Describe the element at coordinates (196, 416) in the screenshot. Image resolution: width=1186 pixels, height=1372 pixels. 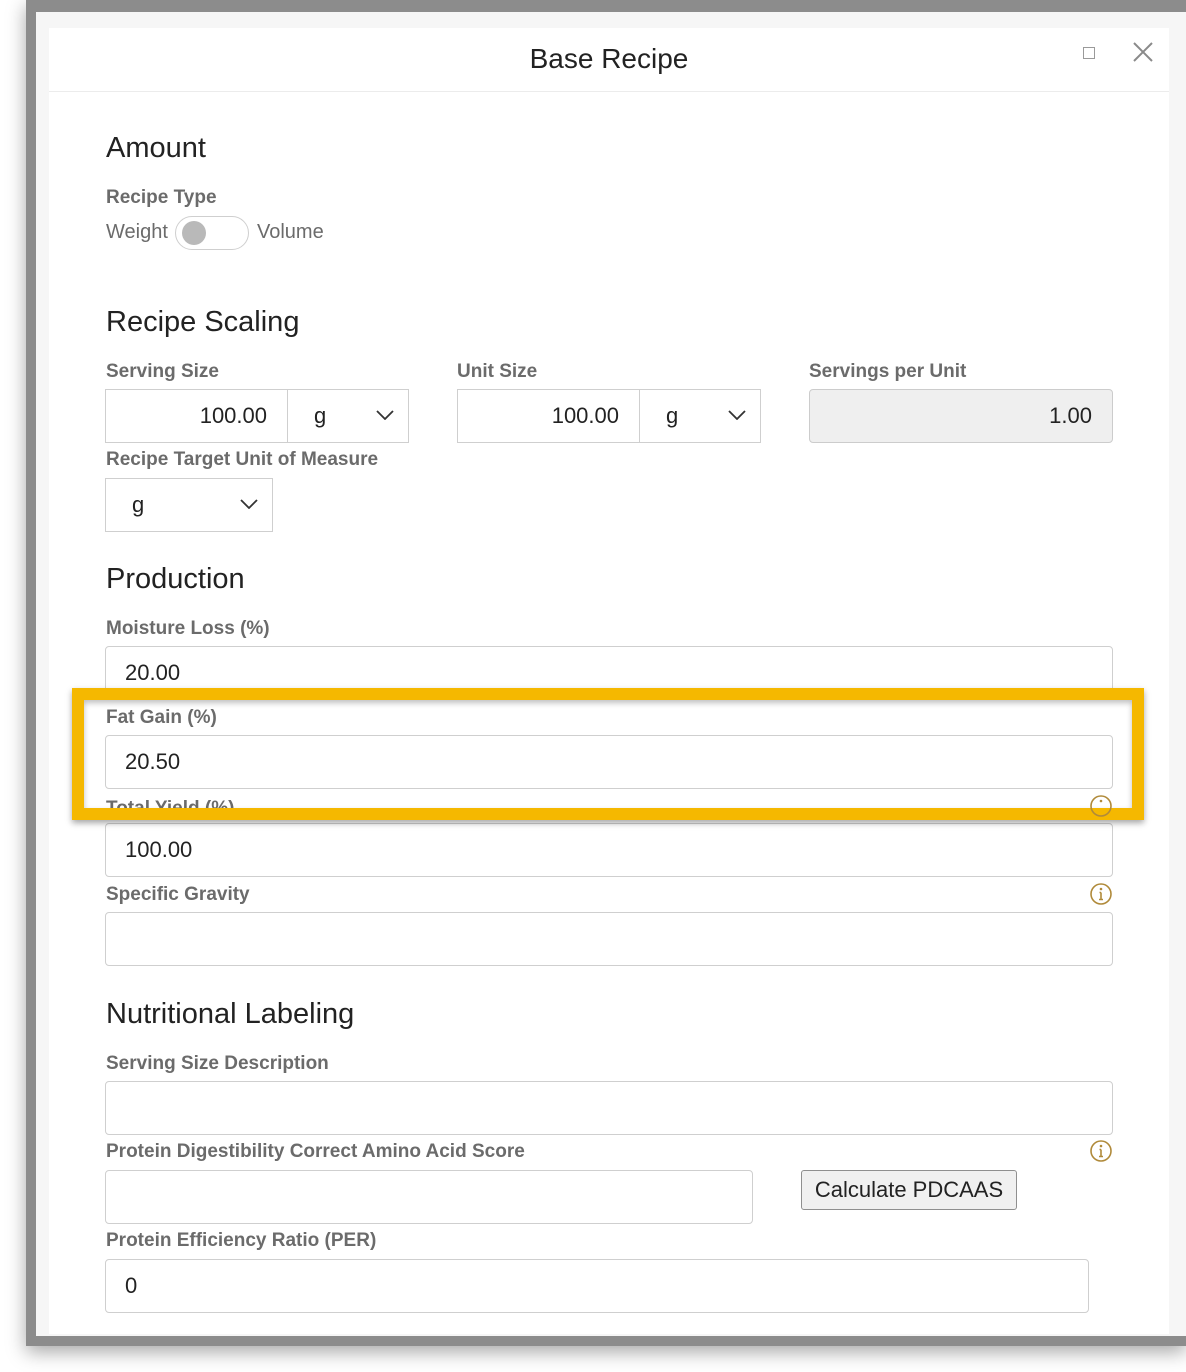
I see `serving-size-input: 100.00` at that location.